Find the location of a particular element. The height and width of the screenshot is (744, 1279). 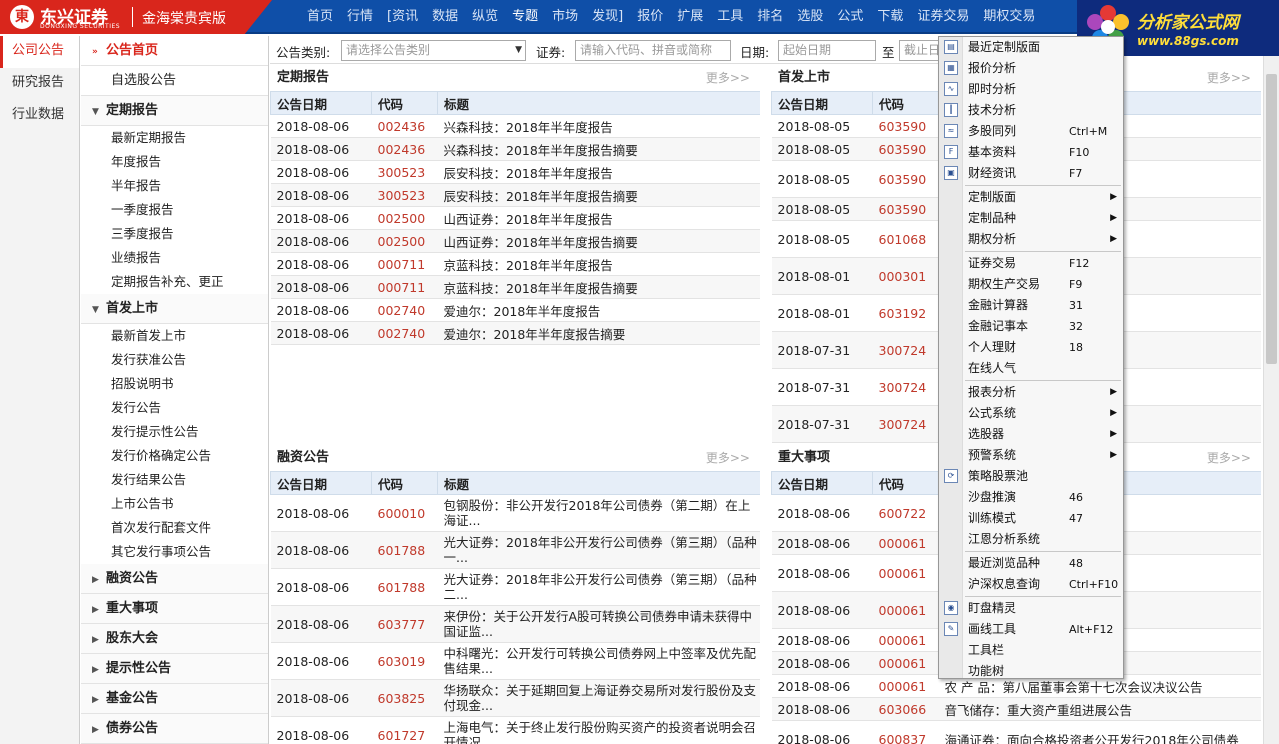

cell-code: 002500 is located at coordinates (404, 218).